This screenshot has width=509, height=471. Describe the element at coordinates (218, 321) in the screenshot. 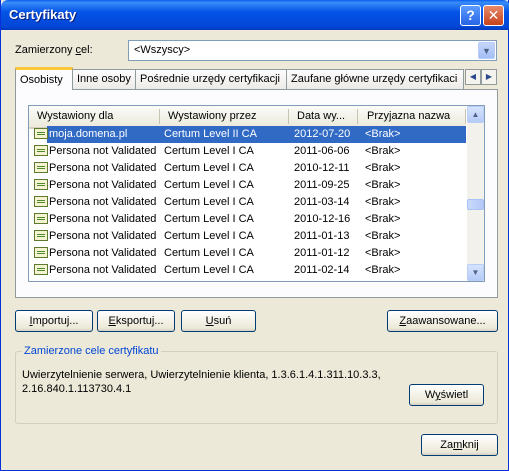

I see `remove-button: Usuń` at that location.